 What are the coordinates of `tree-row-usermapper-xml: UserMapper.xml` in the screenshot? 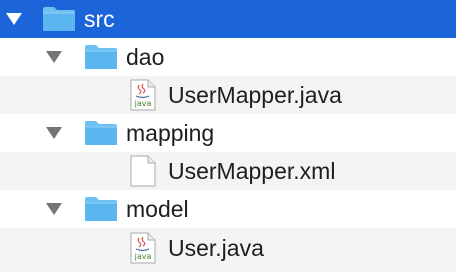 It's located at (228, 171).